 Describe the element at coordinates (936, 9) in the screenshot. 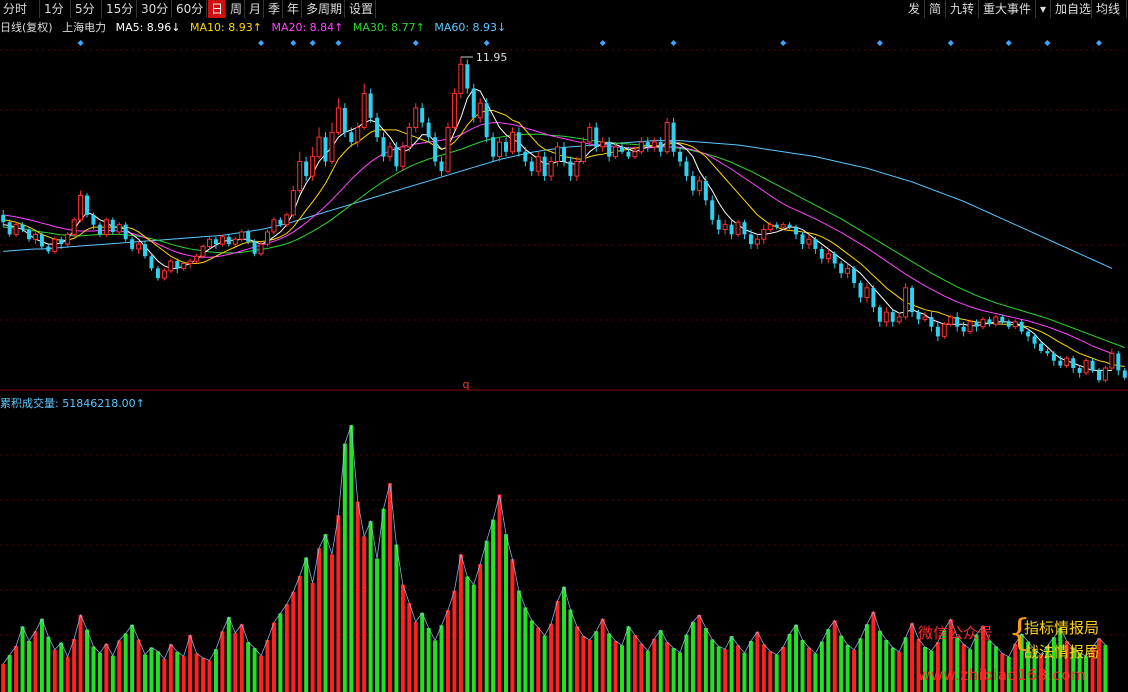

I see `toolbar-right-1: 简` at that location.